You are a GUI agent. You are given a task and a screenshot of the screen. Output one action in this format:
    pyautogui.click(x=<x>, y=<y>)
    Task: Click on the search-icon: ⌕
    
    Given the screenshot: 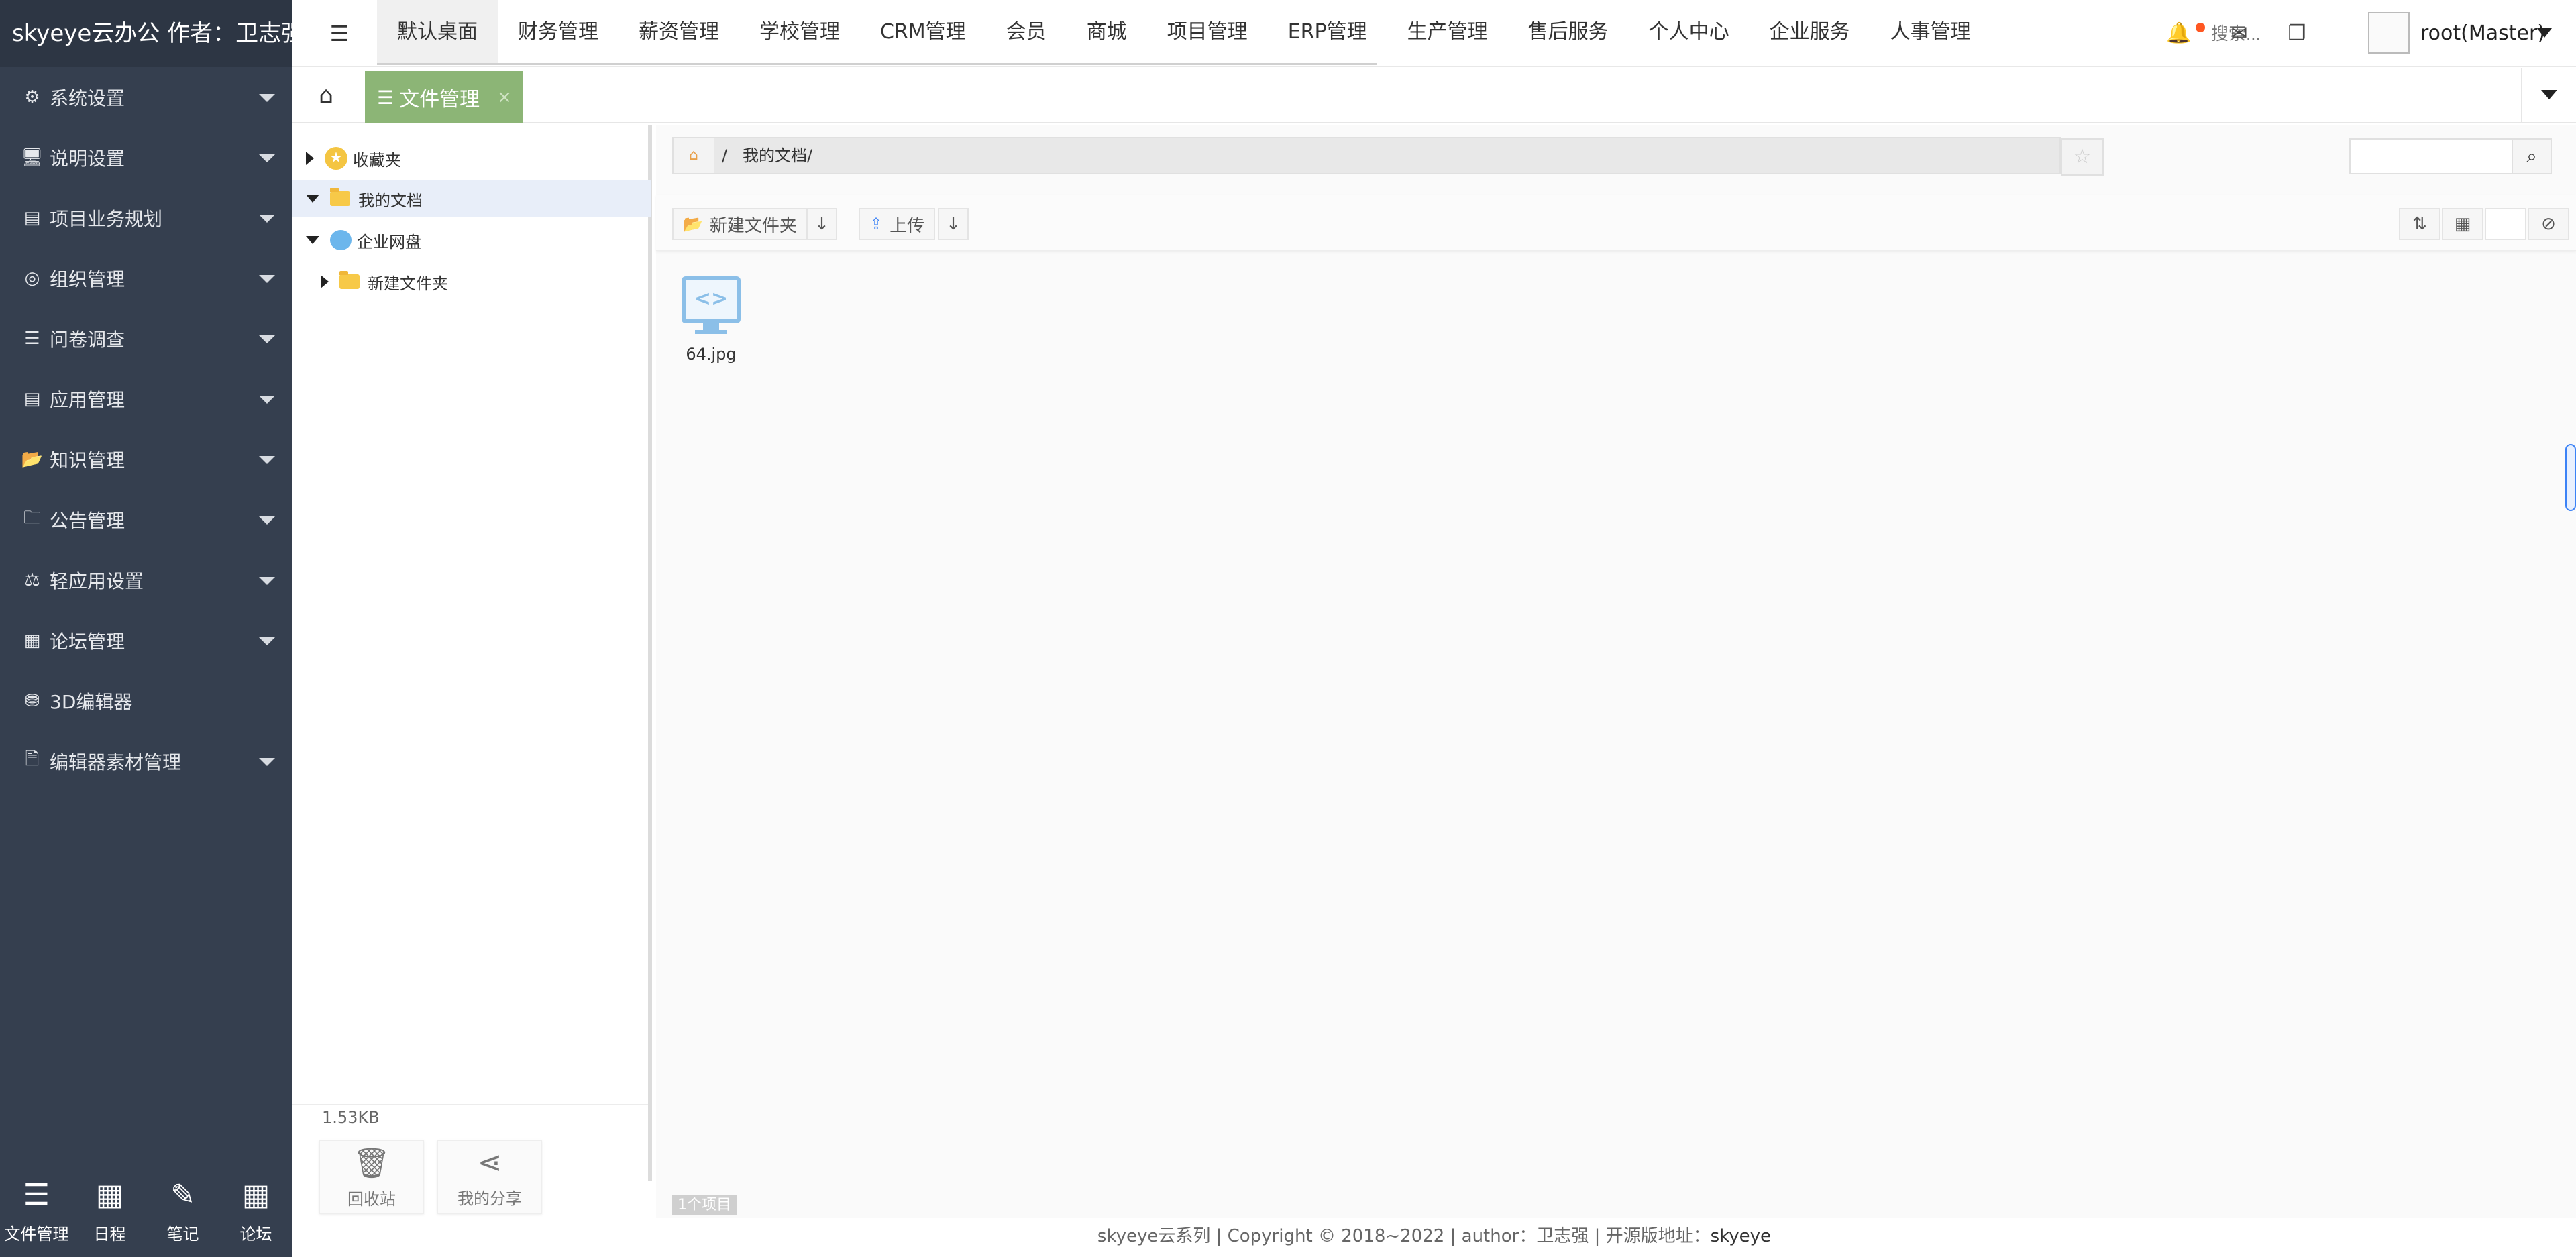 What is the action you would take?
    pyautogui.click(x=2532, y=156)
    